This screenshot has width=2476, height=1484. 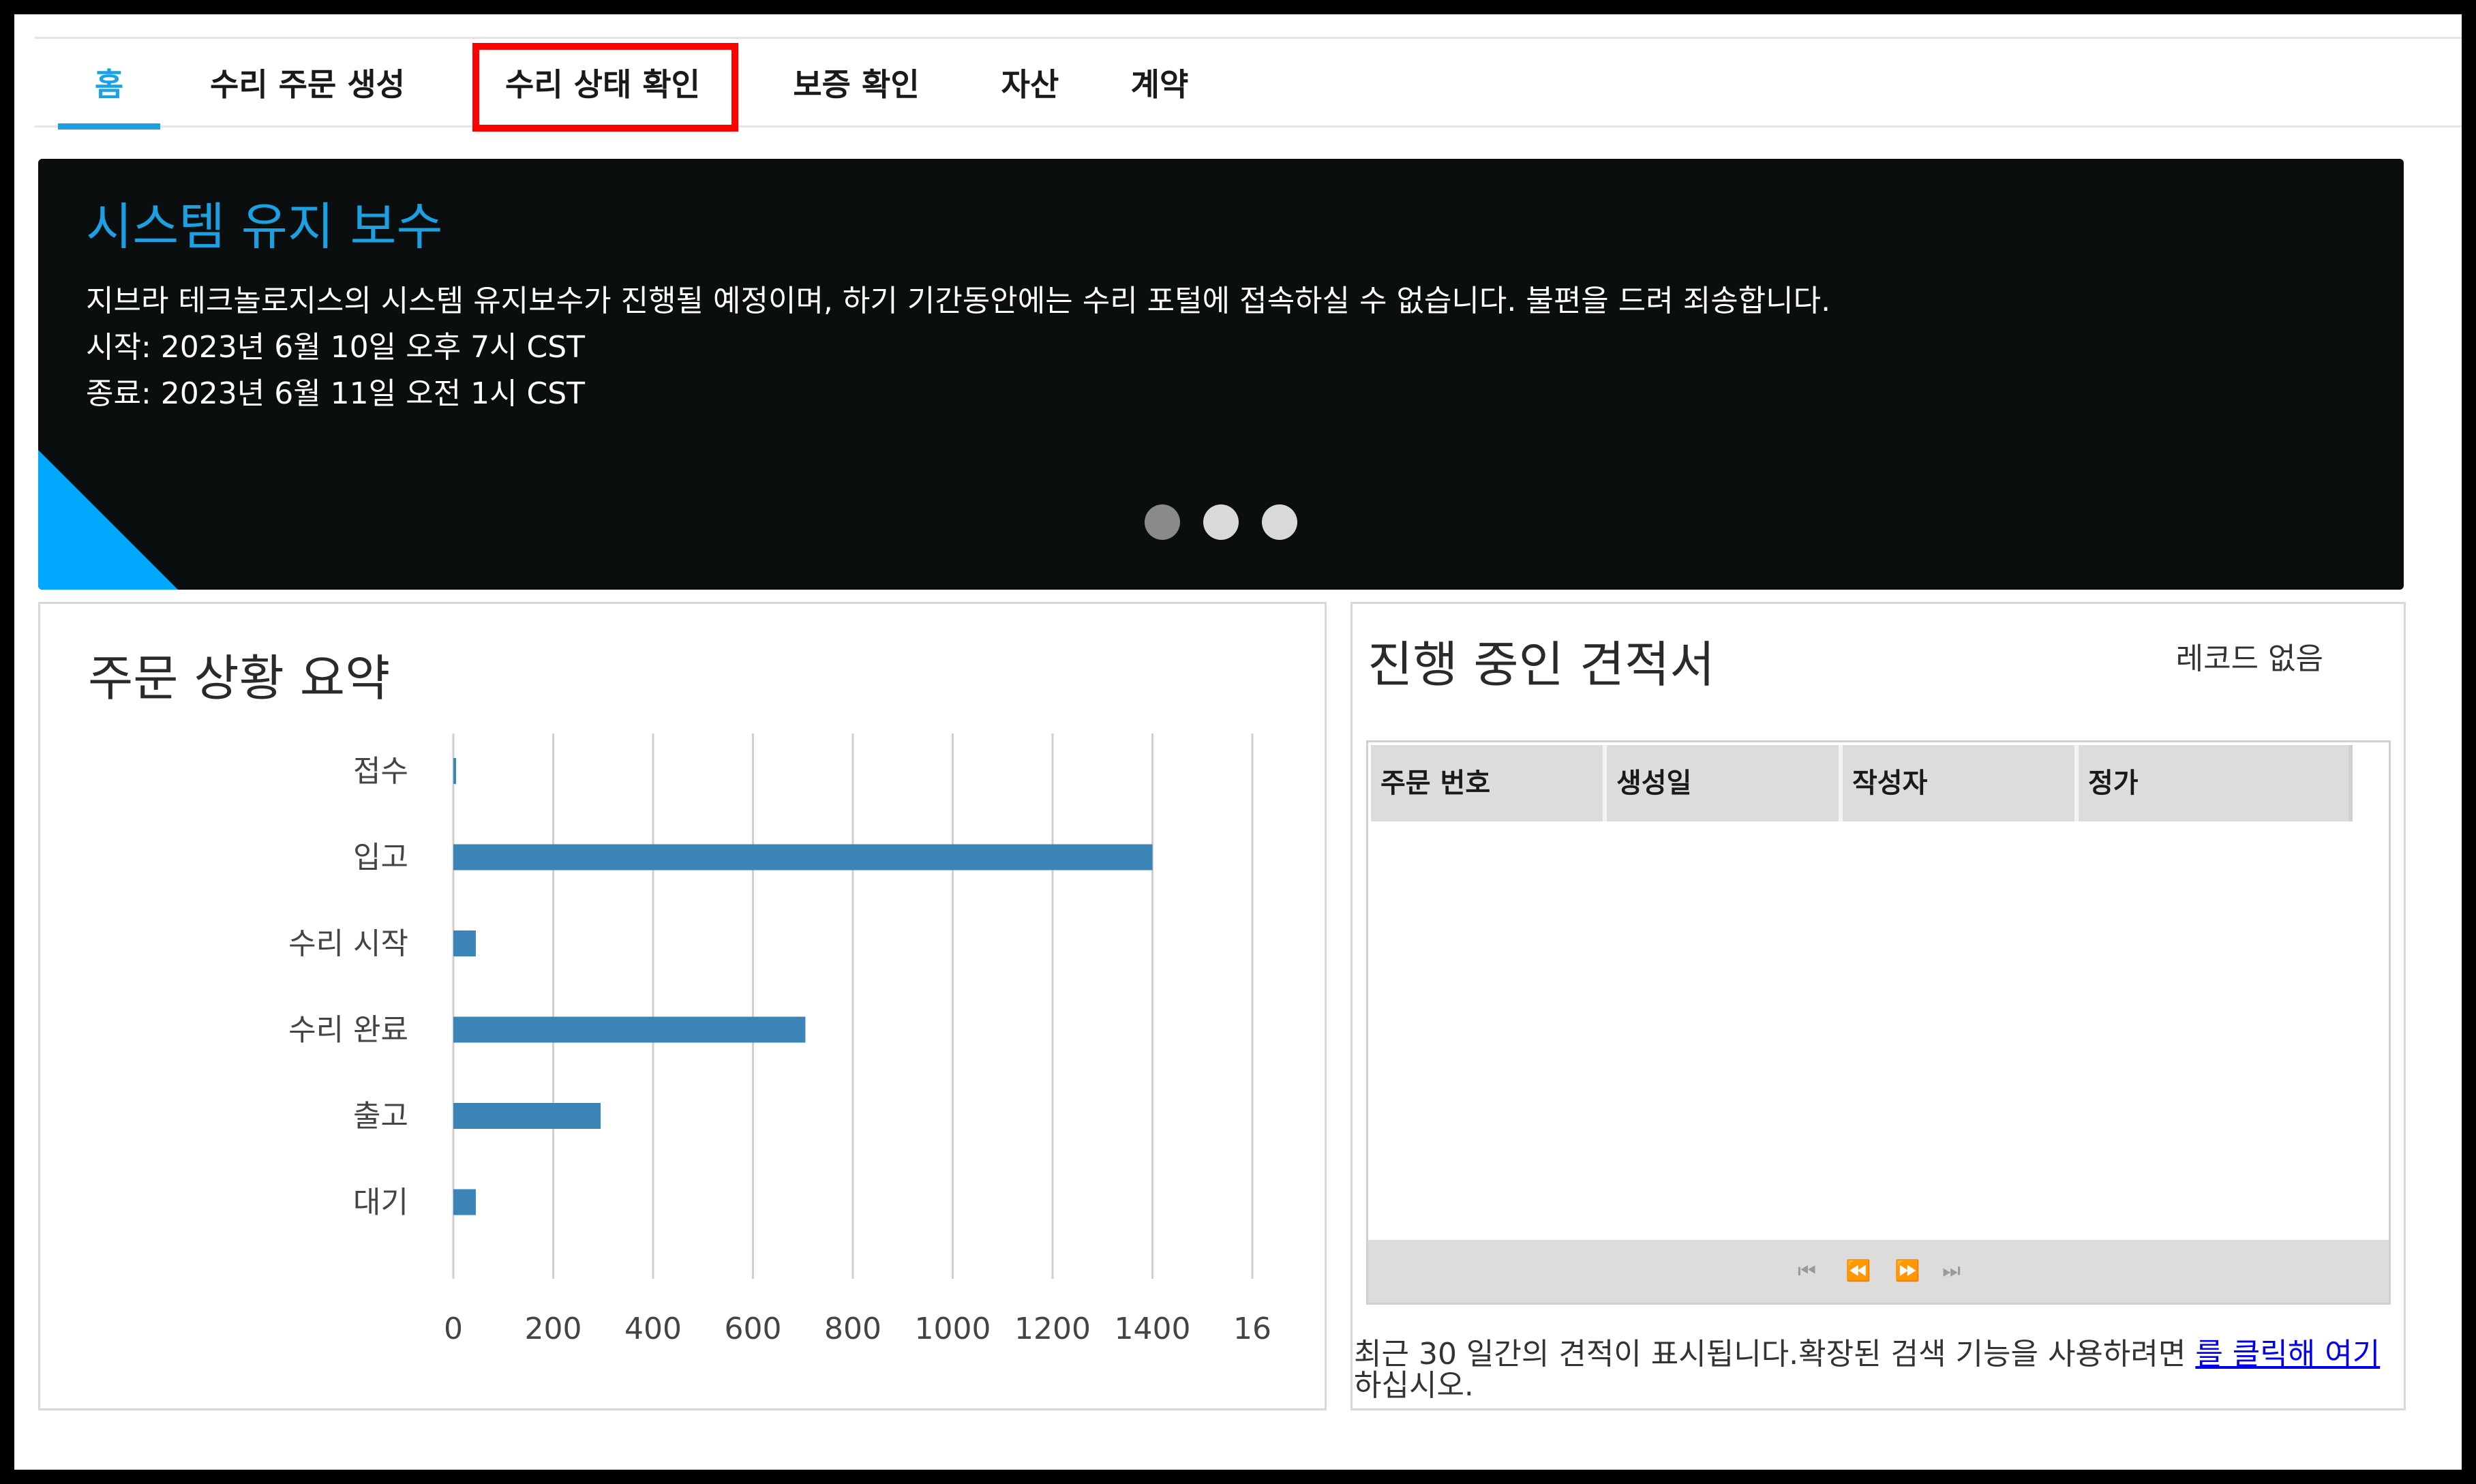 What do you see at coordinates (348, 943) in the screenshot?
I see `y-category-label: 수리 시작` at bounding box center [348, 943].